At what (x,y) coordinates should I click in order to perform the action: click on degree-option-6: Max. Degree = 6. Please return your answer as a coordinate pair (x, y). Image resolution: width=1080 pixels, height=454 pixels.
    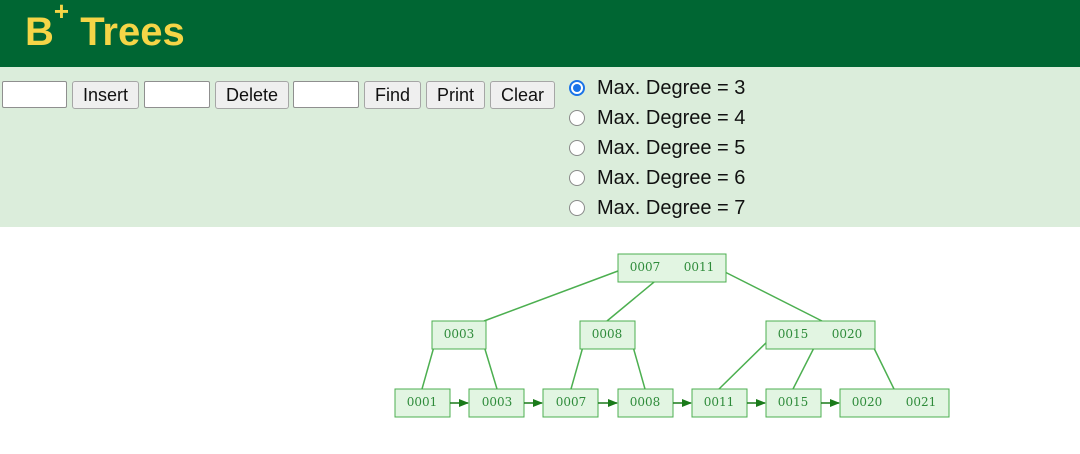
    Looking at the image, I should click on (657, 178).